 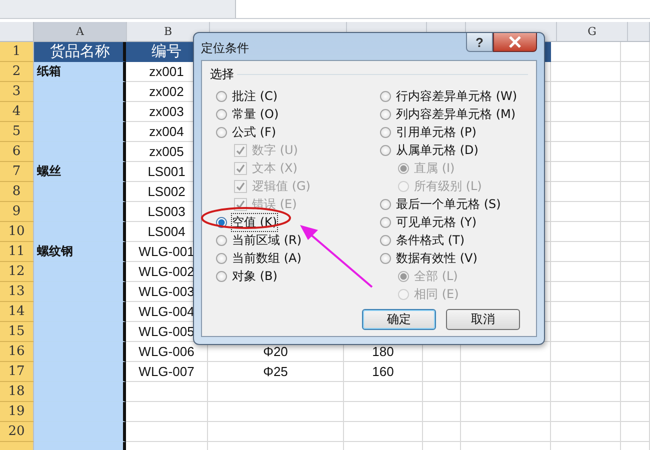 What do you see at coordinates (247, 114) in the screenshot?
I see `radio-option: 常量 (O)` at bounding box center [247, 114].